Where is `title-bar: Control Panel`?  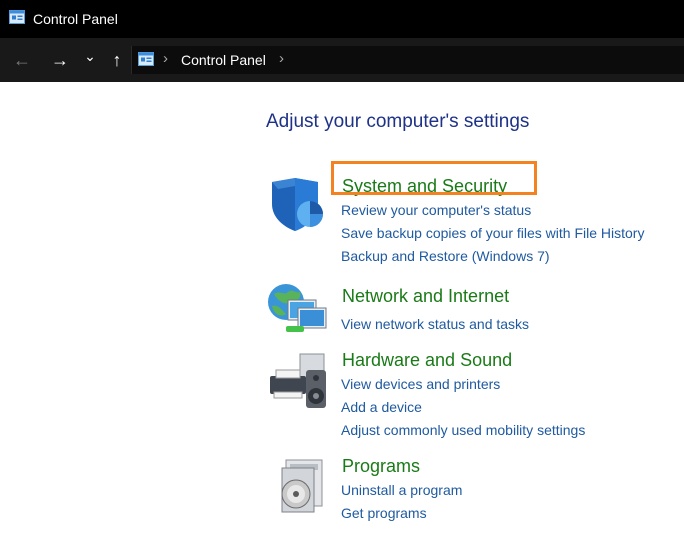 title-bar: Control Panel is located at coordinates (342, 19).